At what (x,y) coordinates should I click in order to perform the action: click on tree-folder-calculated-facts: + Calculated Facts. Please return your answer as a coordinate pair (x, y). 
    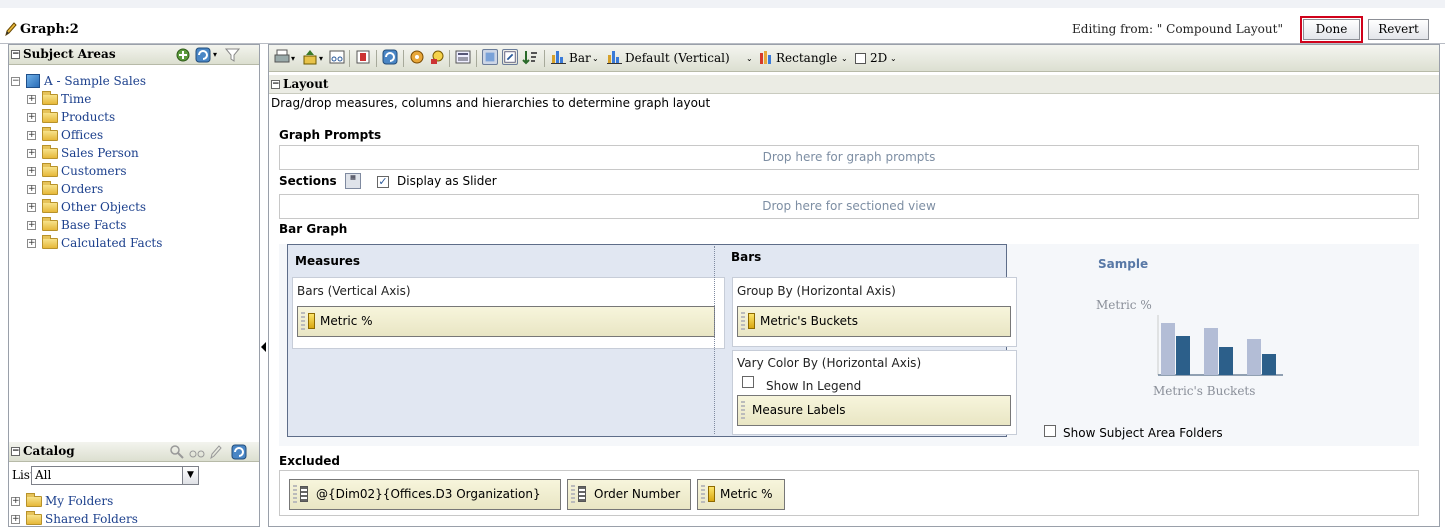
    Looking at the image, I should click on (94, 243).